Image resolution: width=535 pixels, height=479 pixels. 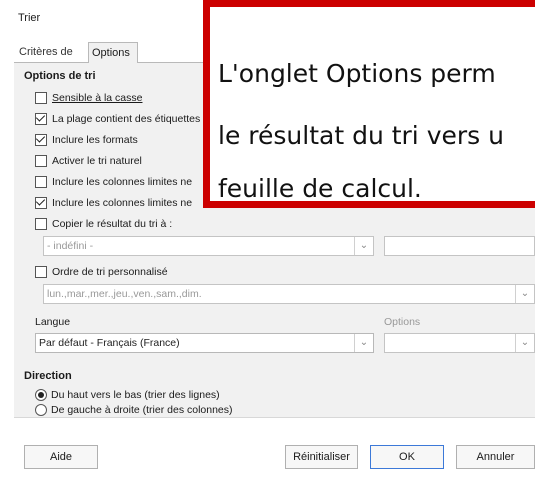 What do you see at coordinates (274, 417) in the screenshot?
I see `bottom-separator` at bounding box center [274, 417].